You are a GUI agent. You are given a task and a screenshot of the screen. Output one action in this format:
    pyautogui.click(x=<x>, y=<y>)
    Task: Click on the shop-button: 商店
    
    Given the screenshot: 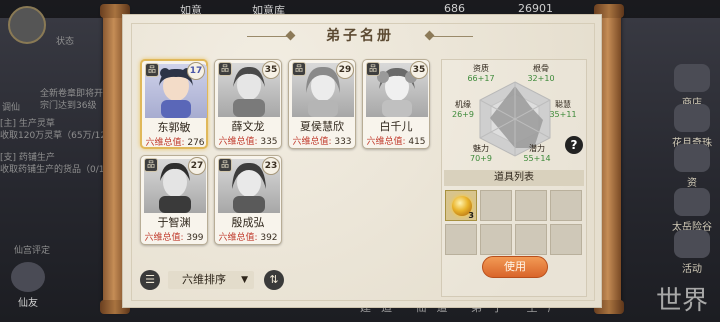 What is the action you would take?
    pyautogui.click(x=692, y=86)
    